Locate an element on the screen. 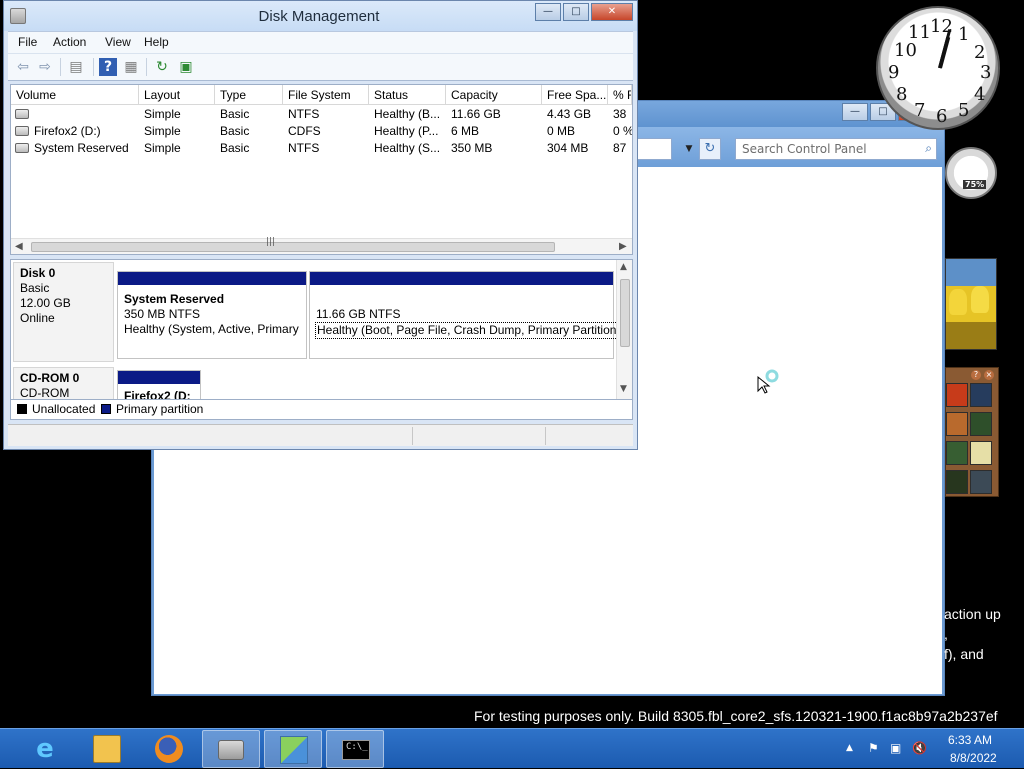 Image resolution: width=1024 pixels, height=769 pixels. action-center-flag-icon: ⚑ is located at coordinates (873, 748).